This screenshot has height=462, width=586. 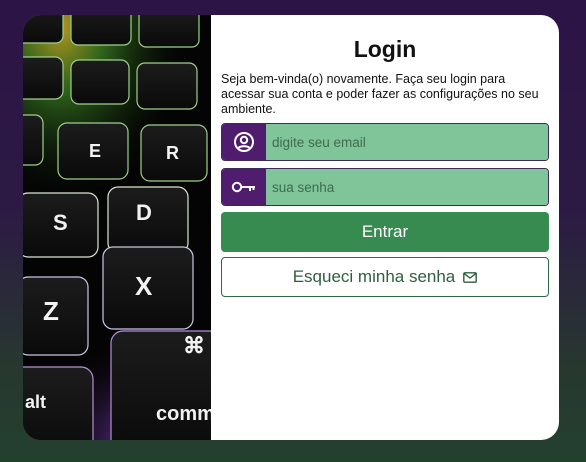 What do you see at coordinates (51, 311) in the screenshot?
I see `key-z-label: Z` at bounding box center [51, 311].